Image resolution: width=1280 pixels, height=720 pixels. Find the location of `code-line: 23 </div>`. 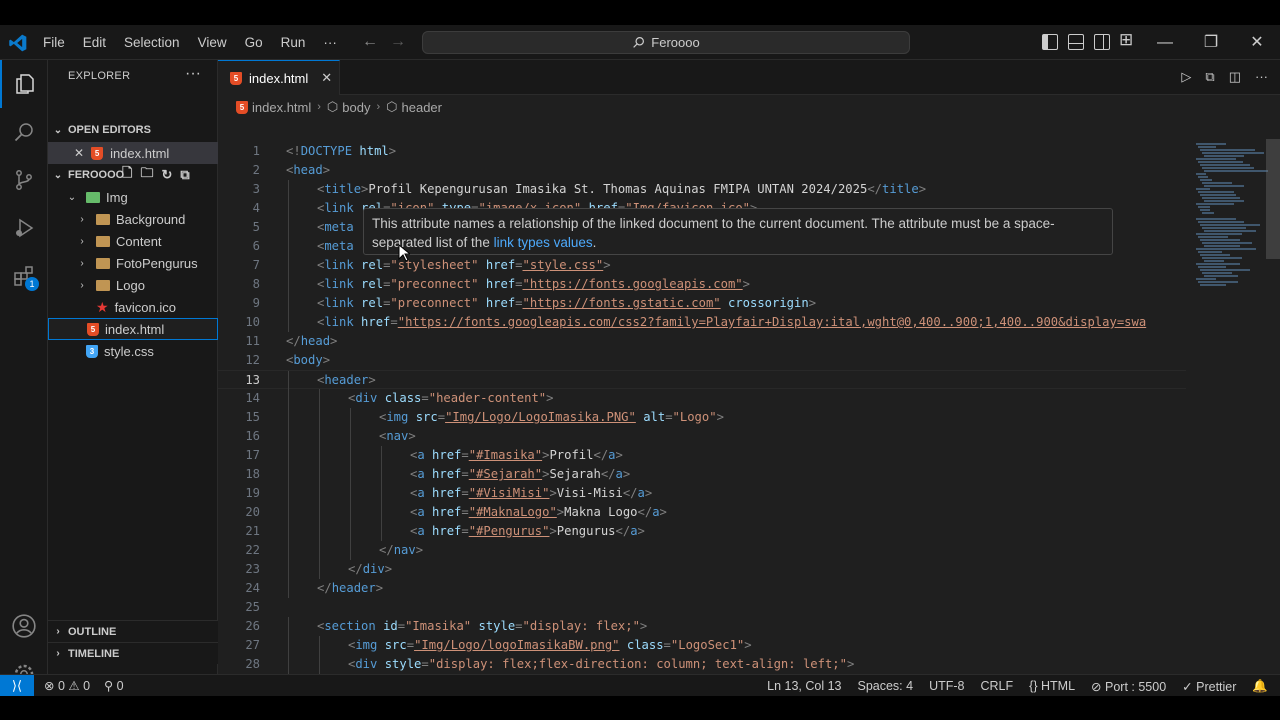

code-line: 23 </div> is located at coordinates (702, 569).